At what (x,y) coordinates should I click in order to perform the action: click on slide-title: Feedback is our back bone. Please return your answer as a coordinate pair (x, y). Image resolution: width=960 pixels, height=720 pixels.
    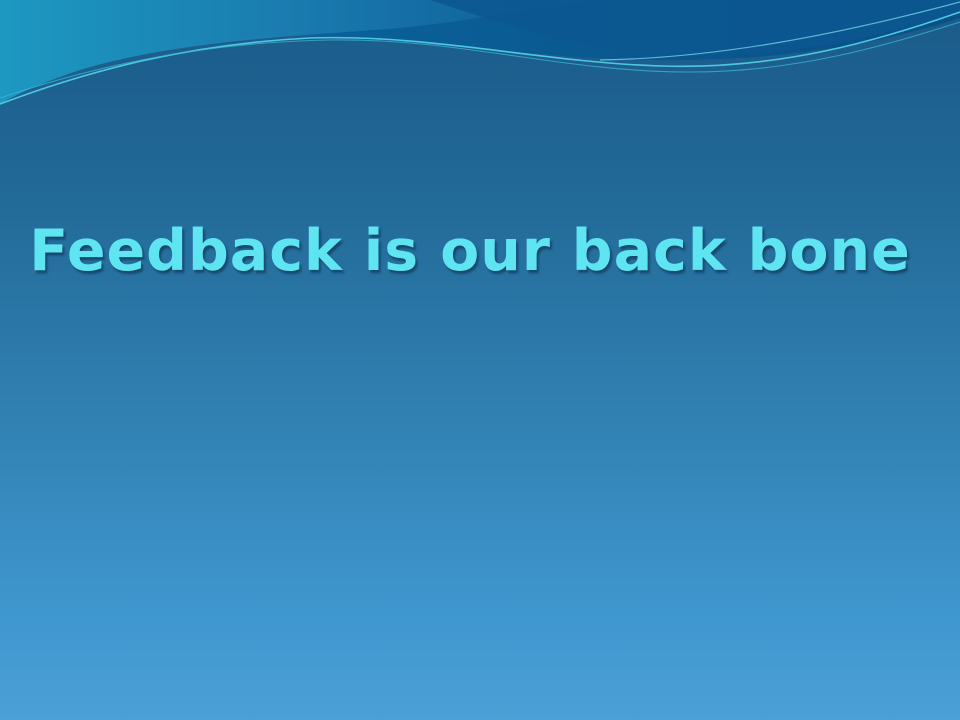
    Looking at the image, I should click on (470, 251).